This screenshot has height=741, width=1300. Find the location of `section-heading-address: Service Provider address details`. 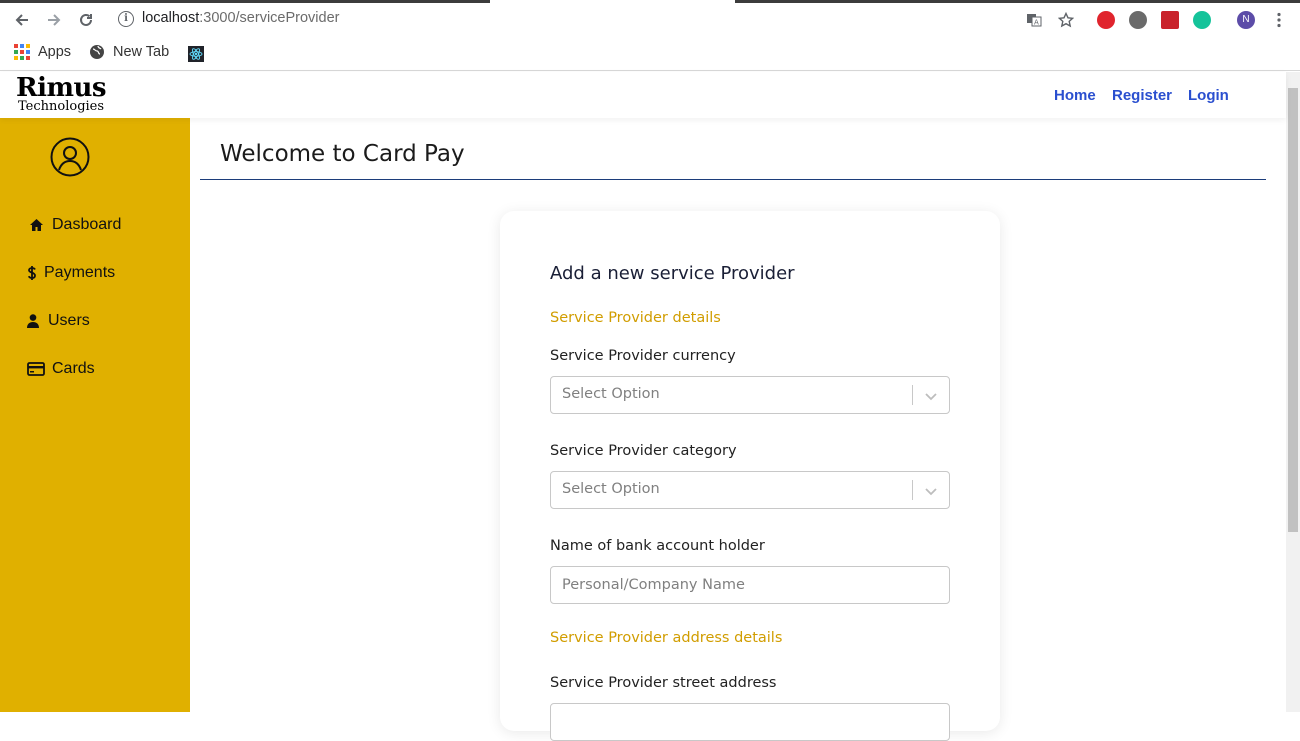

section-heading-address: Service Provider address details is located at coordinates (666, 638).